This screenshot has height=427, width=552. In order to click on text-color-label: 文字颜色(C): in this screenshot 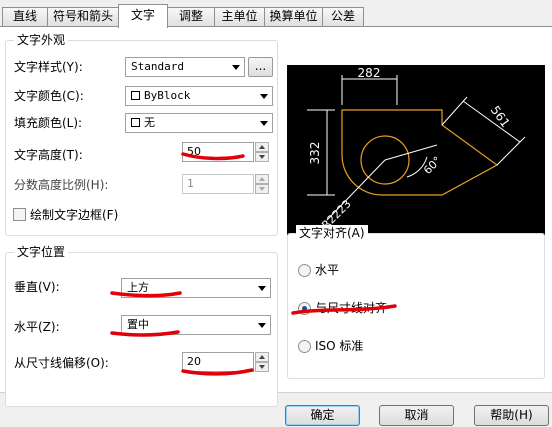, I will do `click(49, 96)`.